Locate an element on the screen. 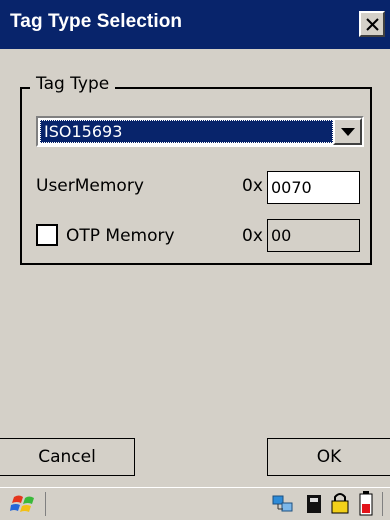 This screenshot has width=390, height=520. otp-memory-hex-prefix: 0x is located at coordinates (252, 236).